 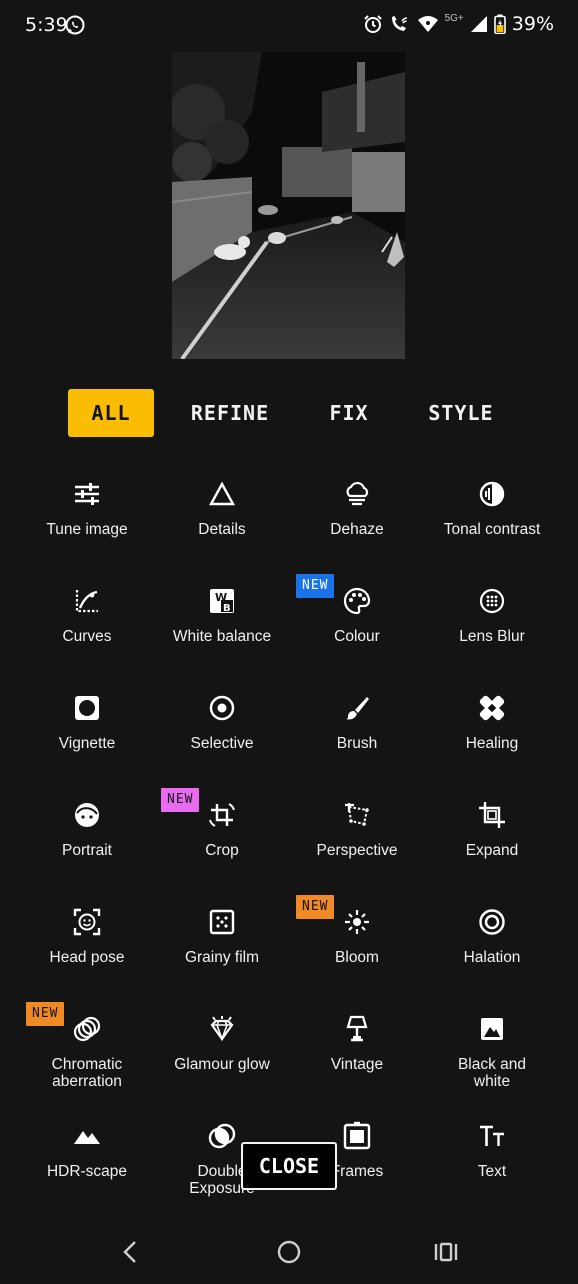 I want to click on tool-grainy-film: Grainy film, so click(x=222, y=957).